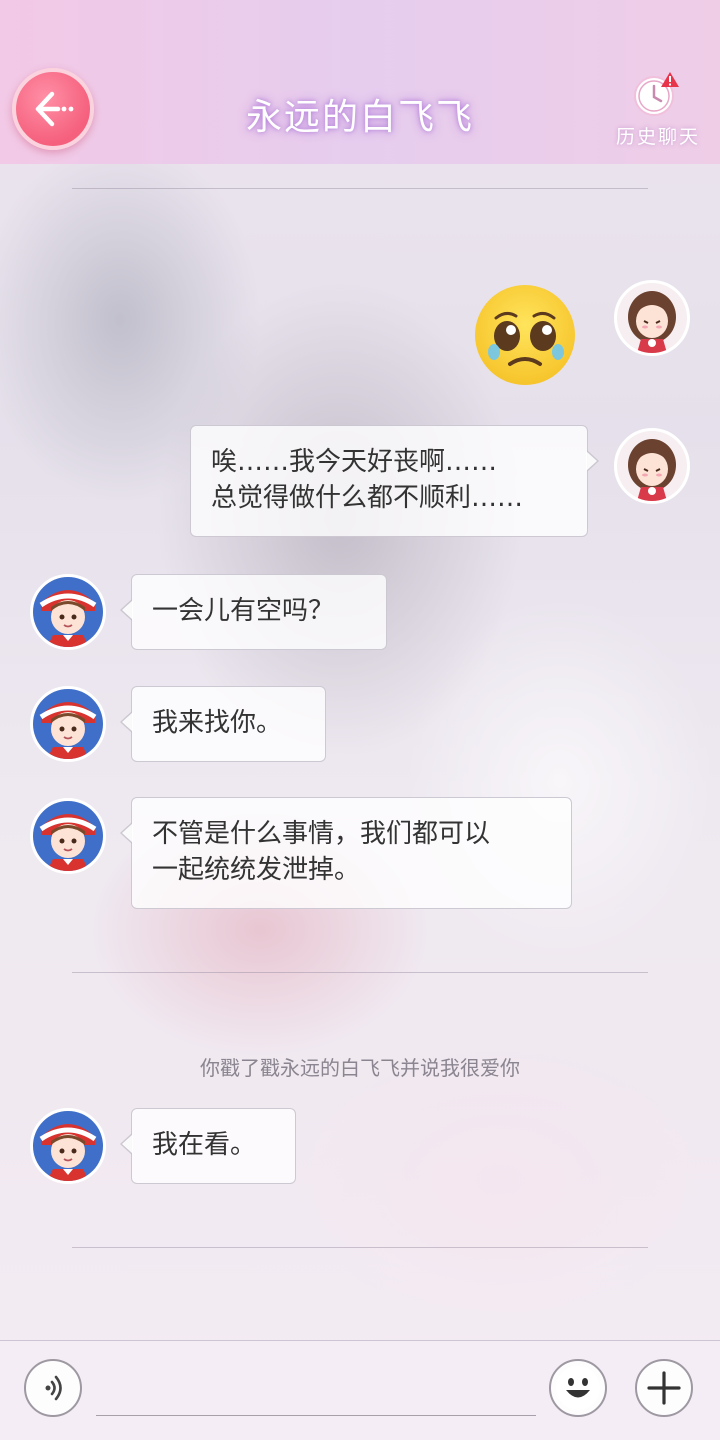 Image resolution: width=720 pixels, height=1440 pixels. What do you see at coordinates (656, 94) in the screenshot?
I see `clock-alert-icon` at bounding box center [656, 94].